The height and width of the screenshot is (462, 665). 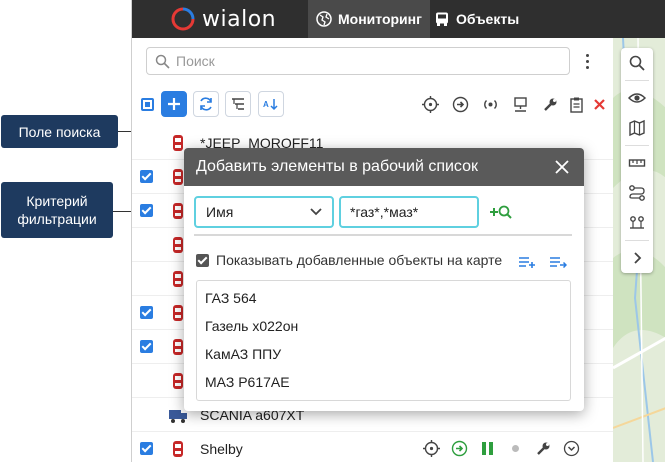 What do you see at coordinates (266, 104) in the screenshot?
I see `svg-text: A` at bounding box center [266, 104].